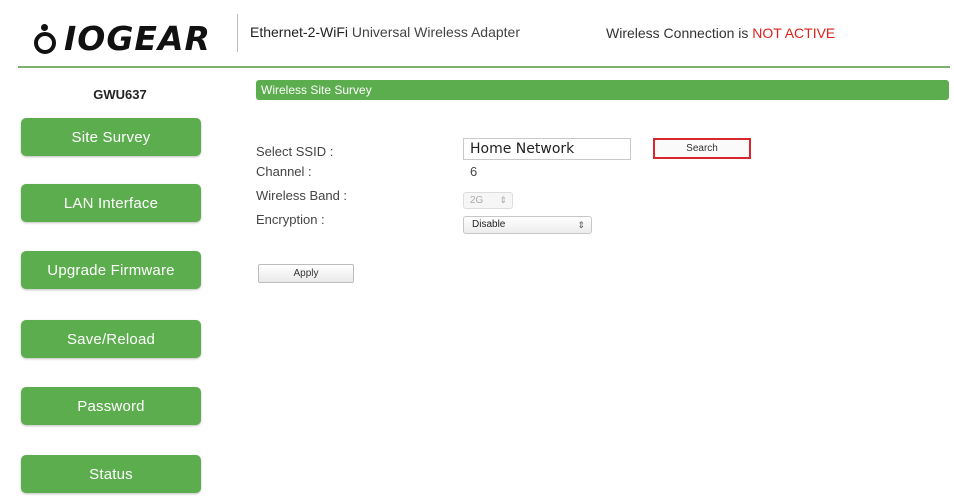 Image resolution: width=954 pixels, height=498 pixels. Describe the element at coordinates (111, 270) in the screenshot. I see `nav-upgrade-firmware-button: Upgrade Firmware` at that location.